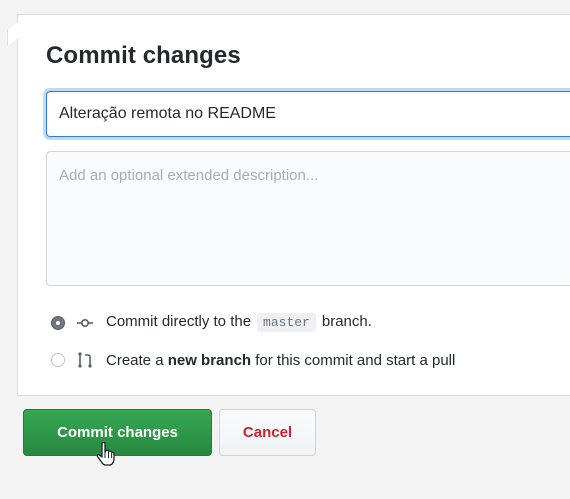 The width and height of the screenshot is (570, 499). Describe the element at coordinates (58, 360) in the screenshot. I see `new-branch-radio` at that location.